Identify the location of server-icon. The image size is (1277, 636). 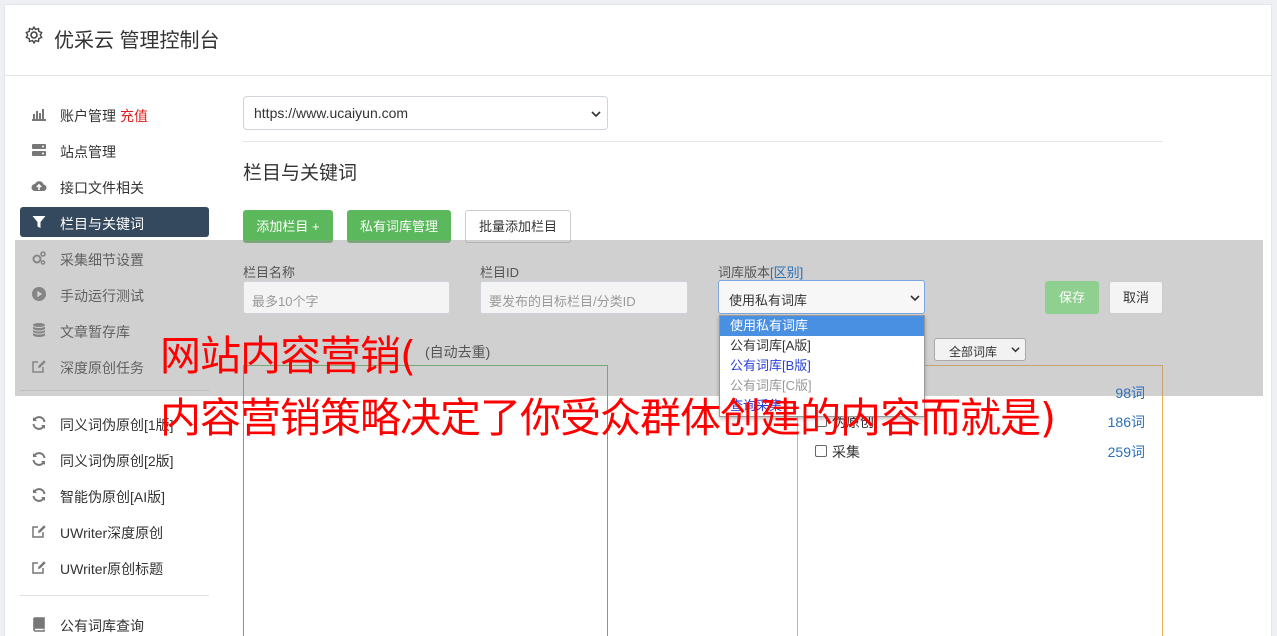
(39, 150).